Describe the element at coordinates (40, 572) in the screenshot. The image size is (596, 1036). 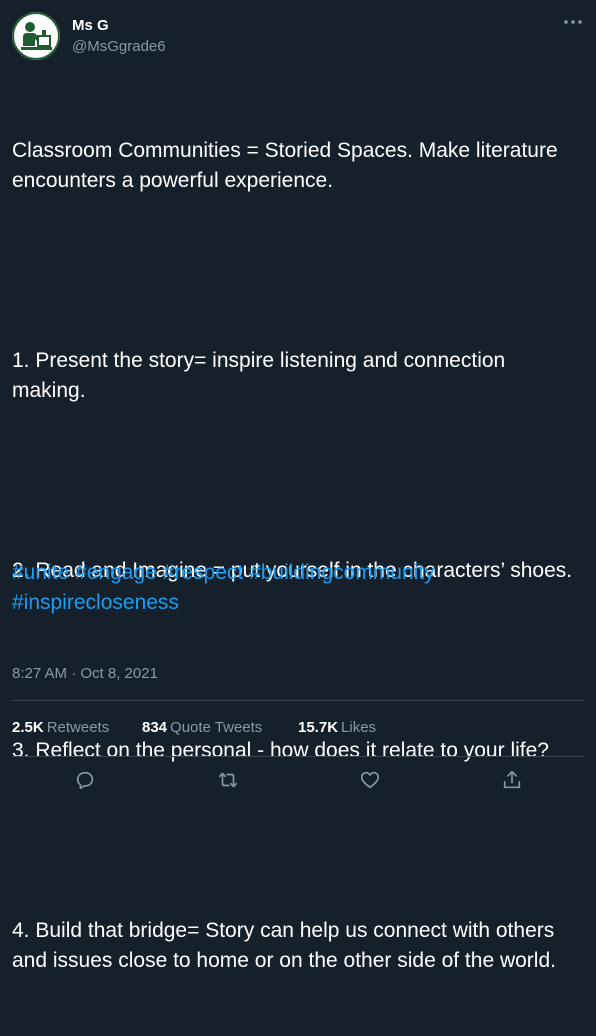
I see `hashtag-link: #unite` at that location.